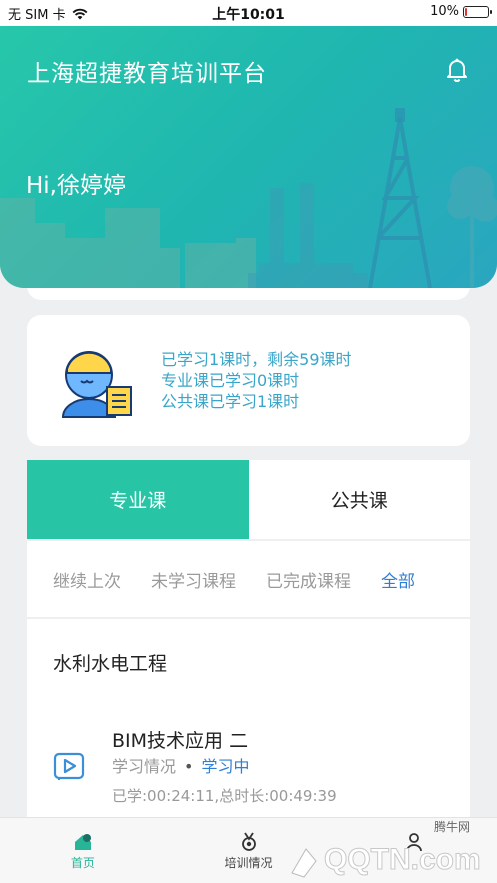 The height and width of the screenshot is (883, 497). What do you see at coordinates (248, 579) in the screenshot?
I see `course-filter-row: 继续上次 未学习课程 已完成课程 全部` at bounding box center [248, 579].